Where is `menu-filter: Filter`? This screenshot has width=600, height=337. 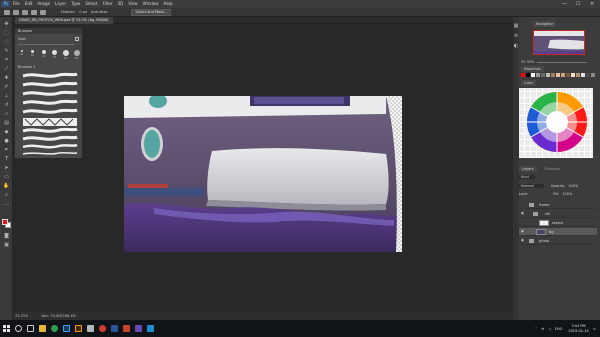
menu-filter: Filter is located at coordinates (108, 4).